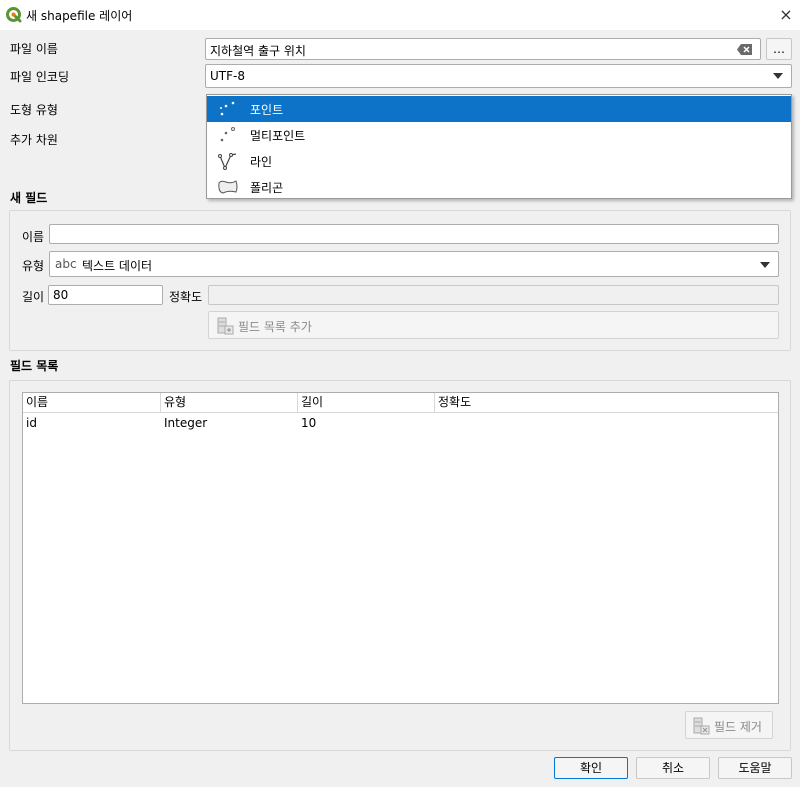 The image size is (800, 787). What do you see at coordinates (229, 403) in the screenshot?
I see `column-header-type: 유형` at bounding box center [229, 403].